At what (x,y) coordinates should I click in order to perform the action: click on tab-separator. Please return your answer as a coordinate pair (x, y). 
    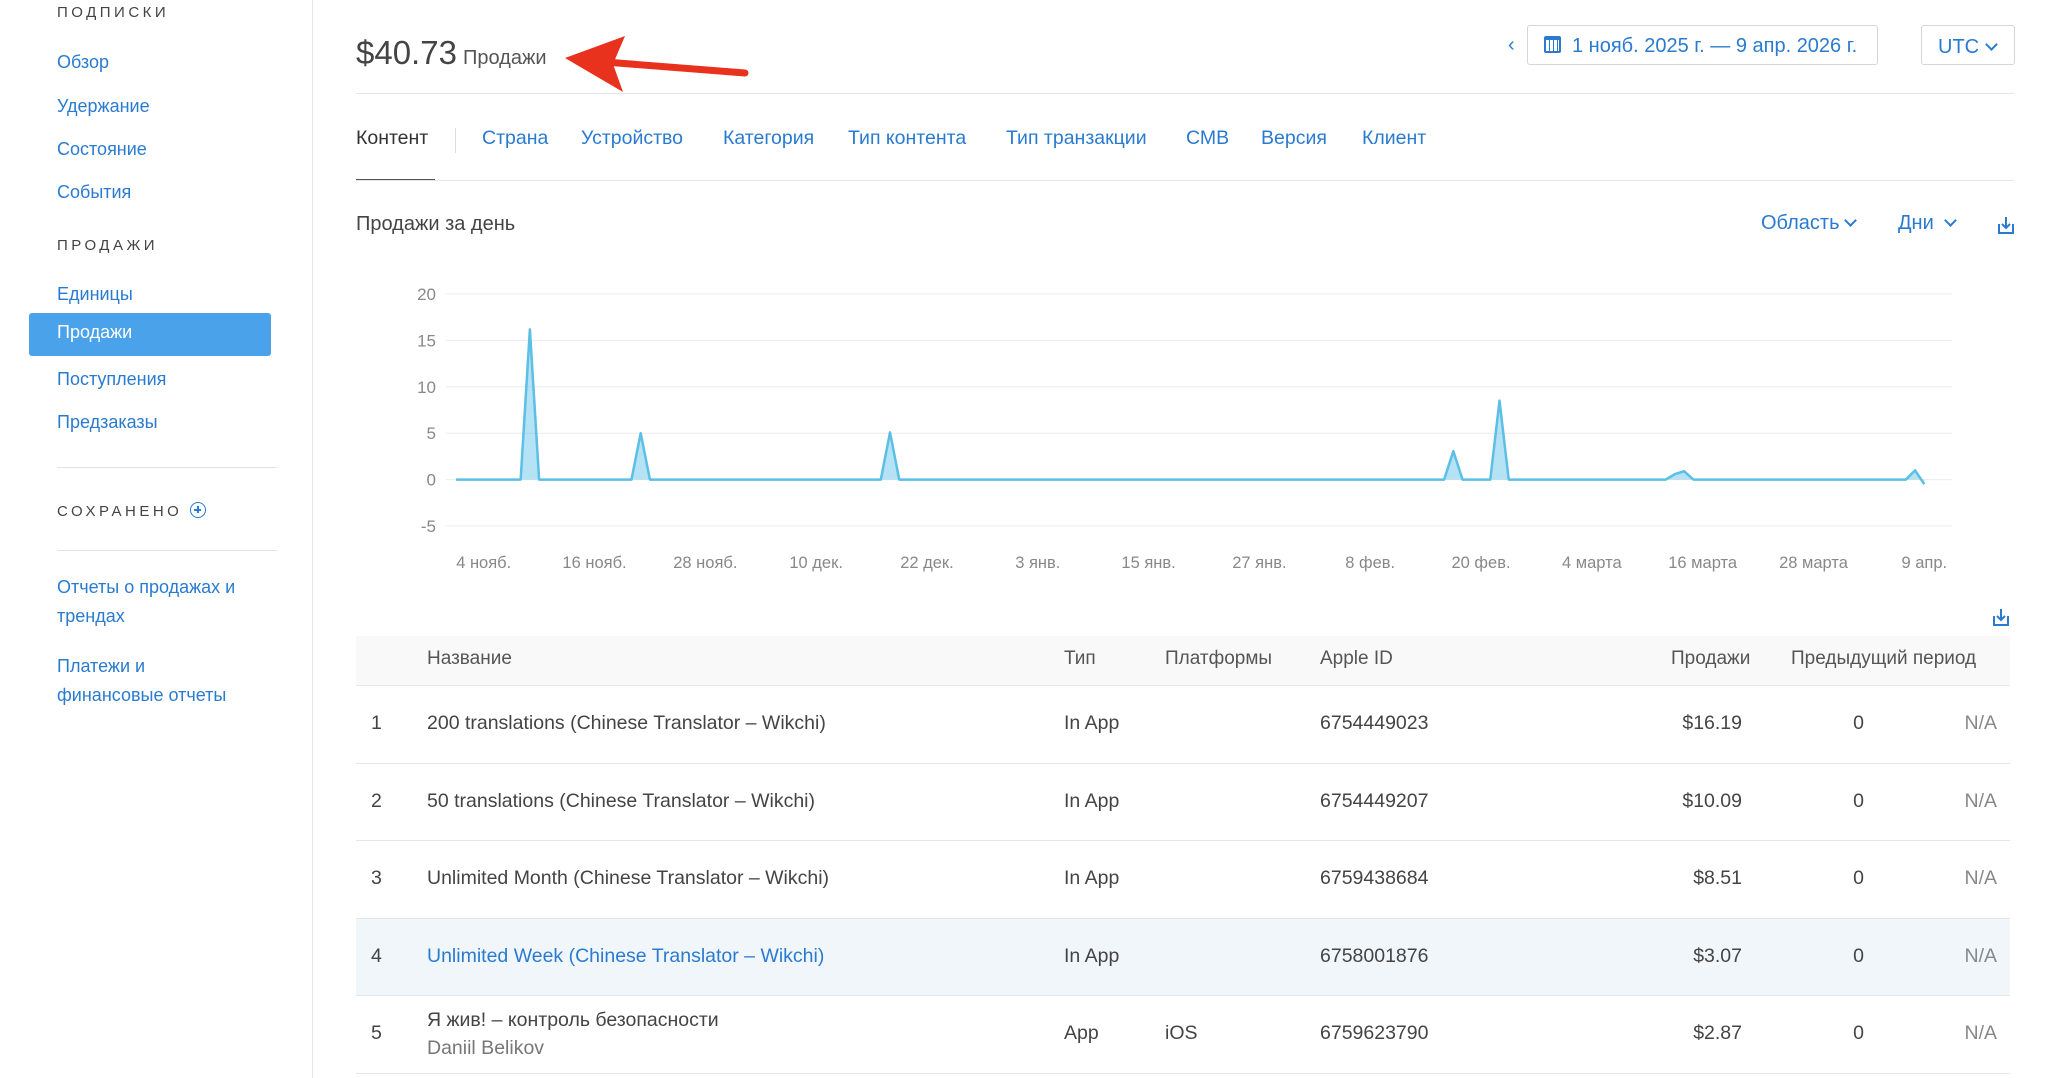
    Looking at the image, I should click on (455, 140).